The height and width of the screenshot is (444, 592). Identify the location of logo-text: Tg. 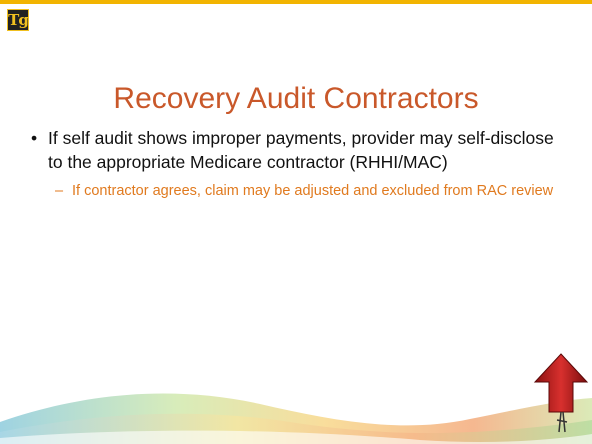
(18, 20).